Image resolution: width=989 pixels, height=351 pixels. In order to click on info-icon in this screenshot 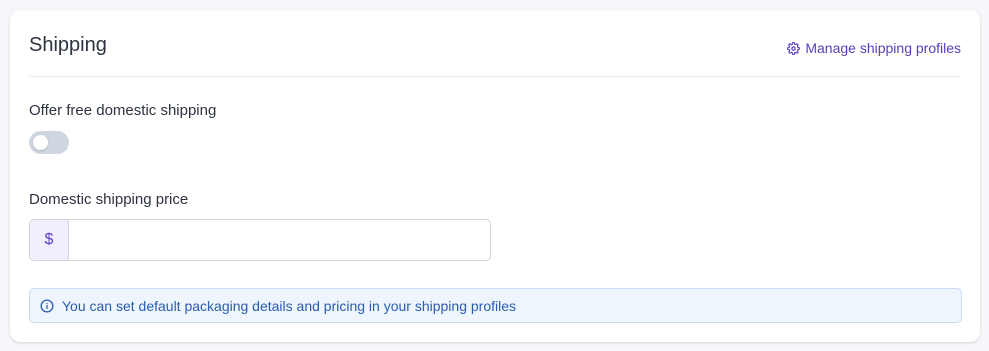, I will do `click(47, 305)`.